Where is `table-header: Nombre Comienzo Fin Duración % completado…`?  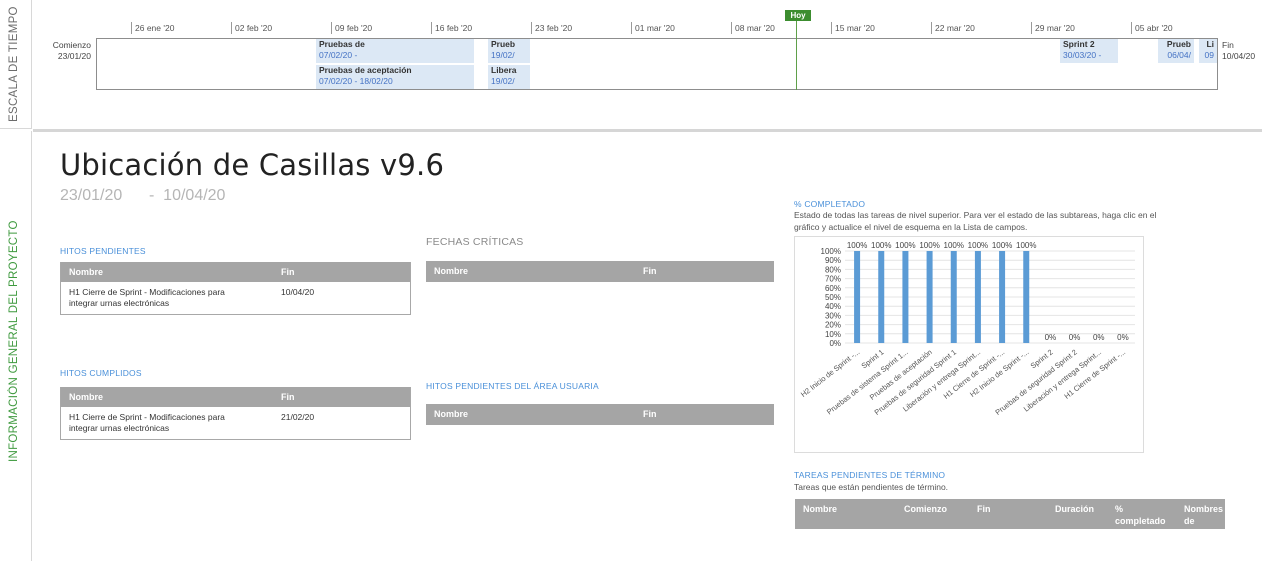 table-header: Nombre Comienzo Fin Duración % completado… is located at coordinates (1010, 524).